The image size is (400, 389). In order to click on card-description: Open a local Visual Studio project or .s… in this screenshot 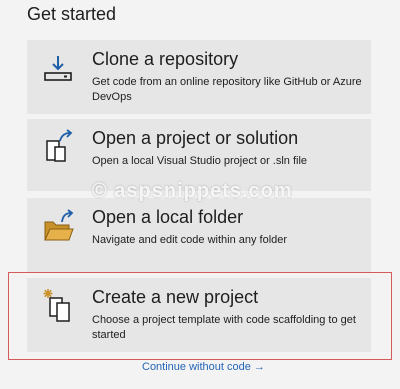, I will do `click(200, 161)`.